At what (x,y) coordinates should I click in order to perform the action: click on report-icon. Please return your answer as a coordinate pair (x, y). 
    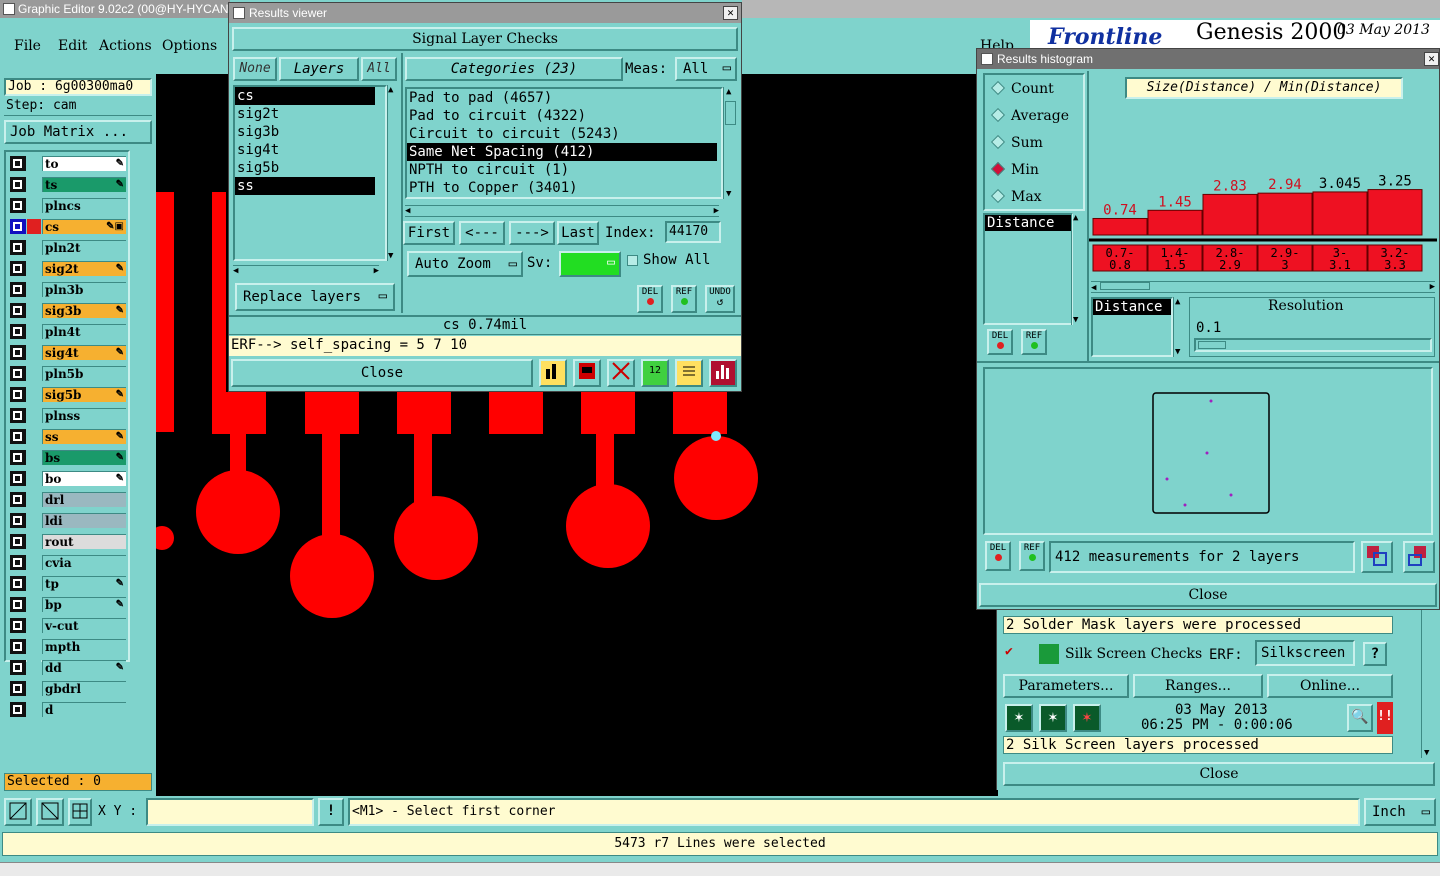
    Looking at the image, I should click on (587, 373).